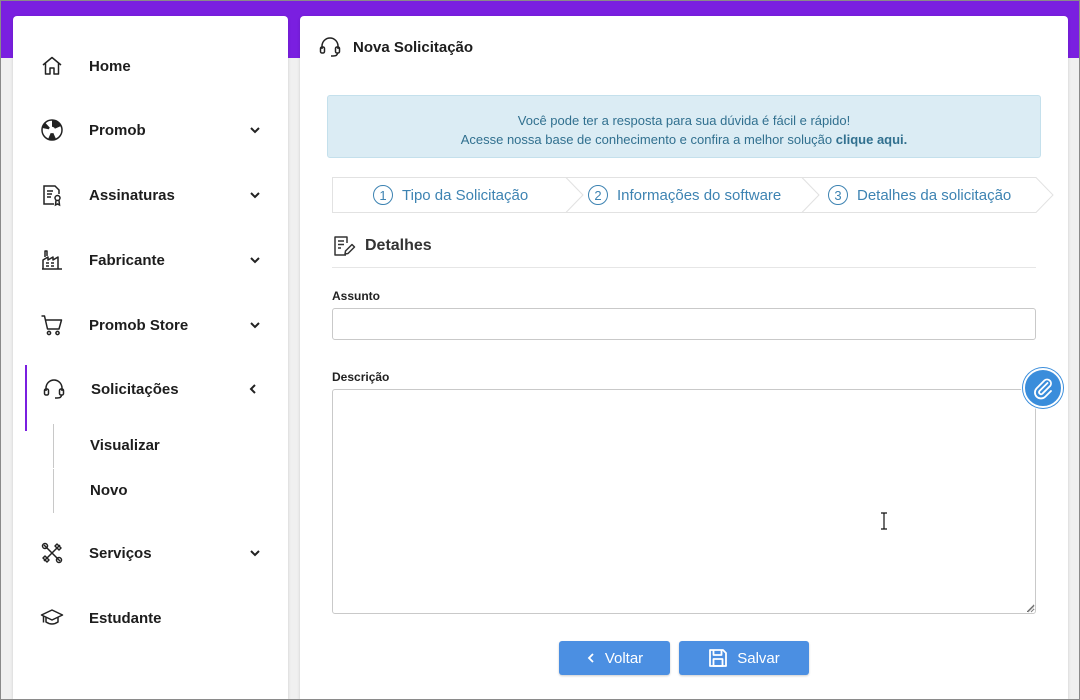  I want to click on promob-logo-icon, so click(52, 130).